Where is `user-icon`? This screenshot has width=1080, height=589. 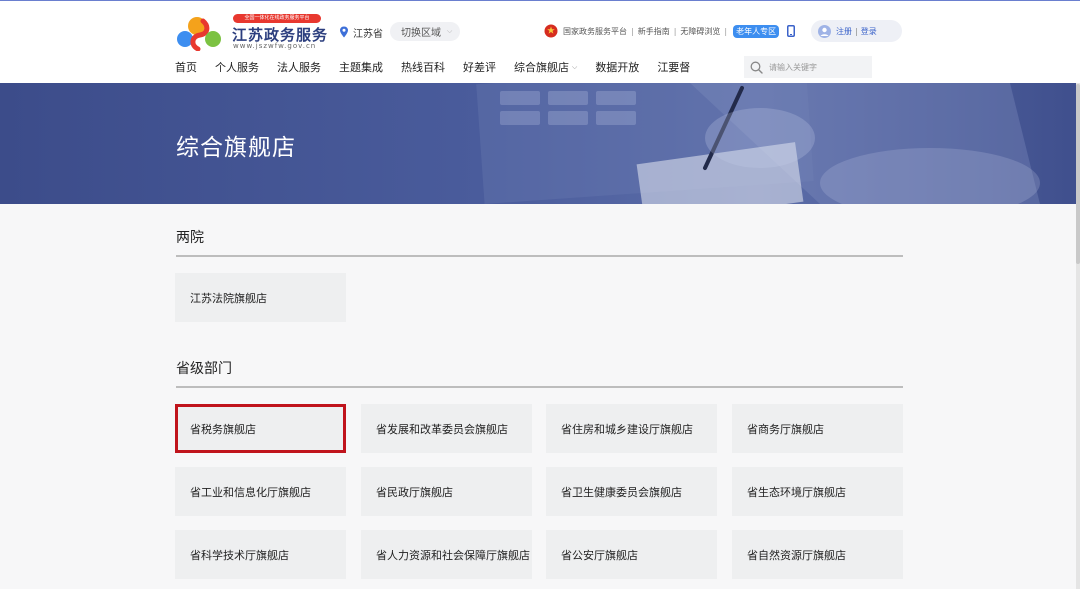 user-icon is located at coordinates (824, 31).